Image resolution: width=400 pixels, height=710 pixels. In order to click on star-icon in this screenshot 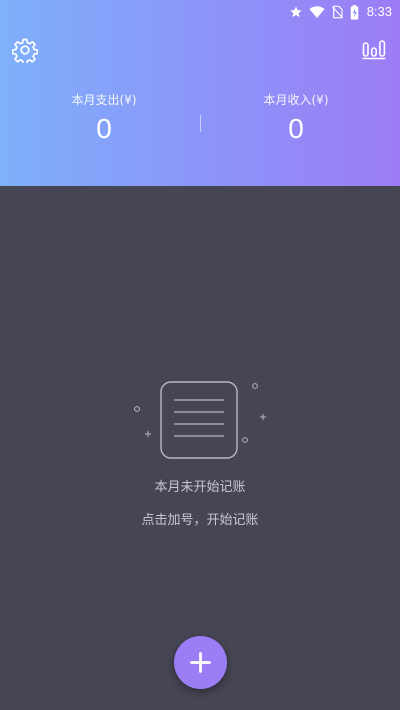, I will do `click(296, 12)`.